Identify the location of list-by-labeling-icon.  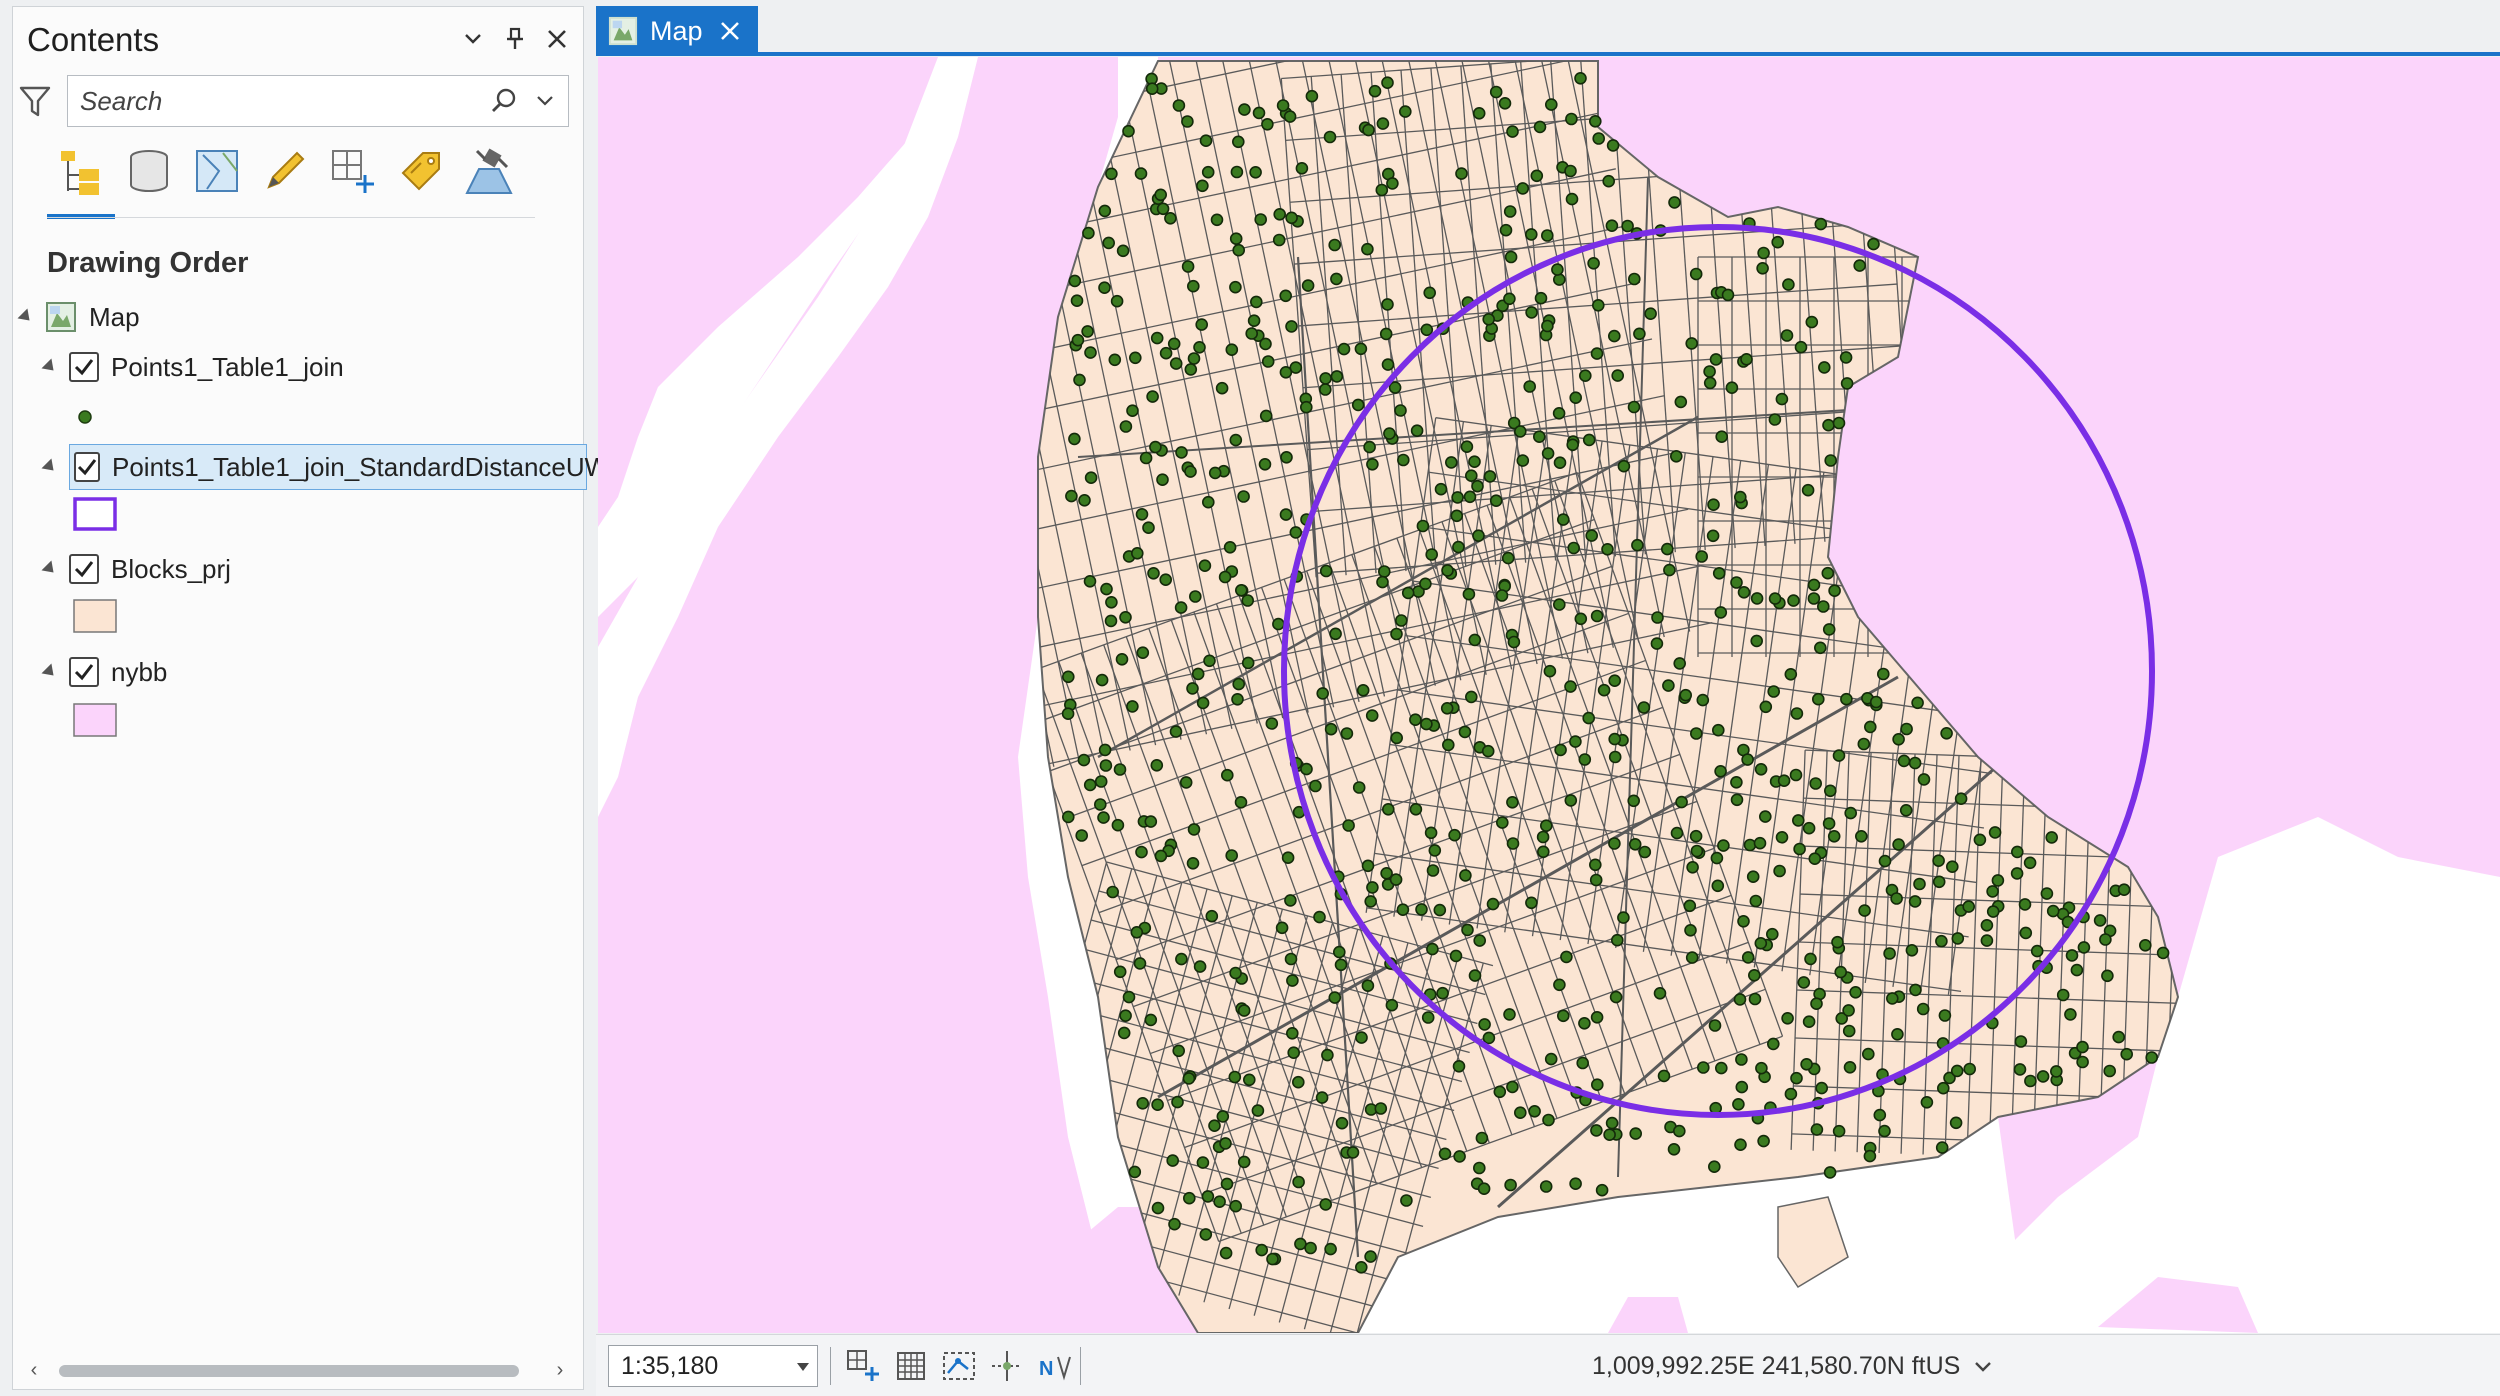
(421, 175).